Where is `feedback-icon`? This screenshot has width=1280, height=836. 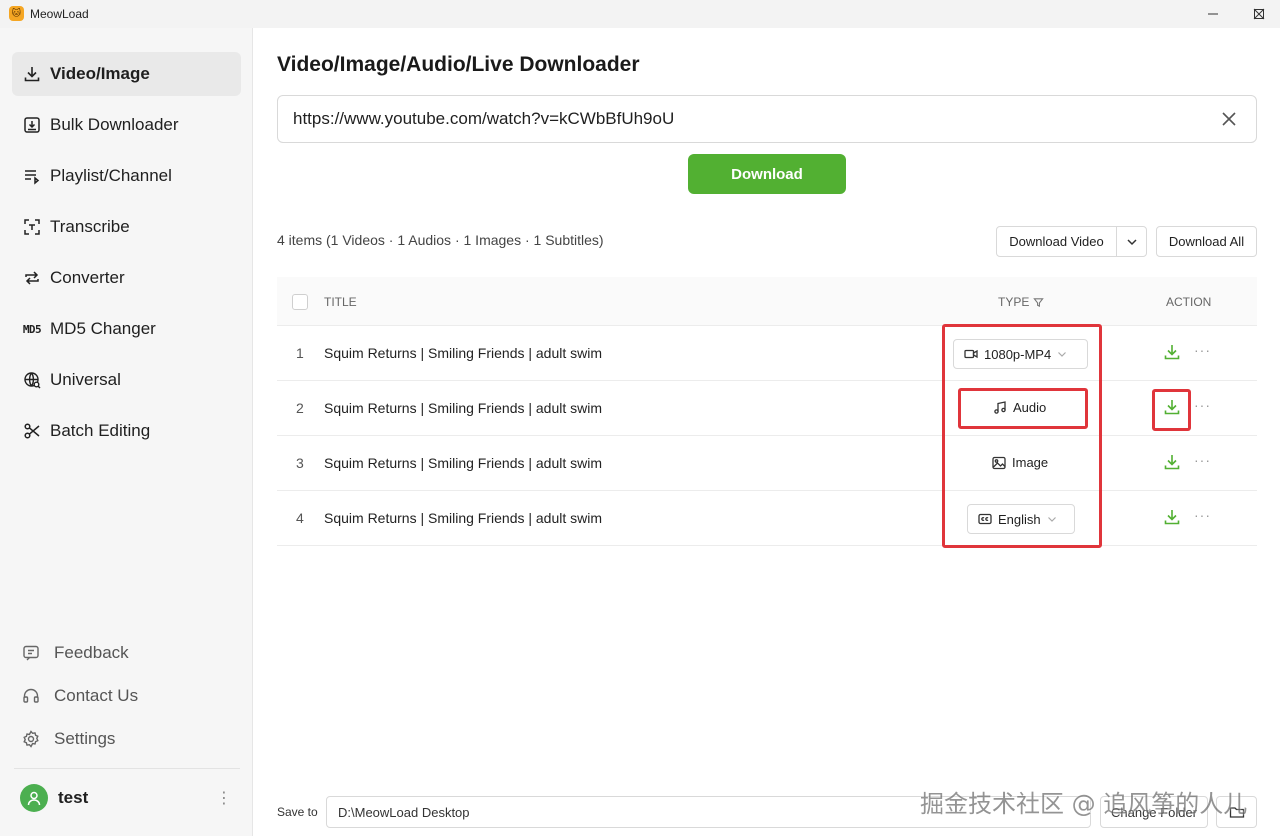 feedback-icon is located at coordinates (32, 653).